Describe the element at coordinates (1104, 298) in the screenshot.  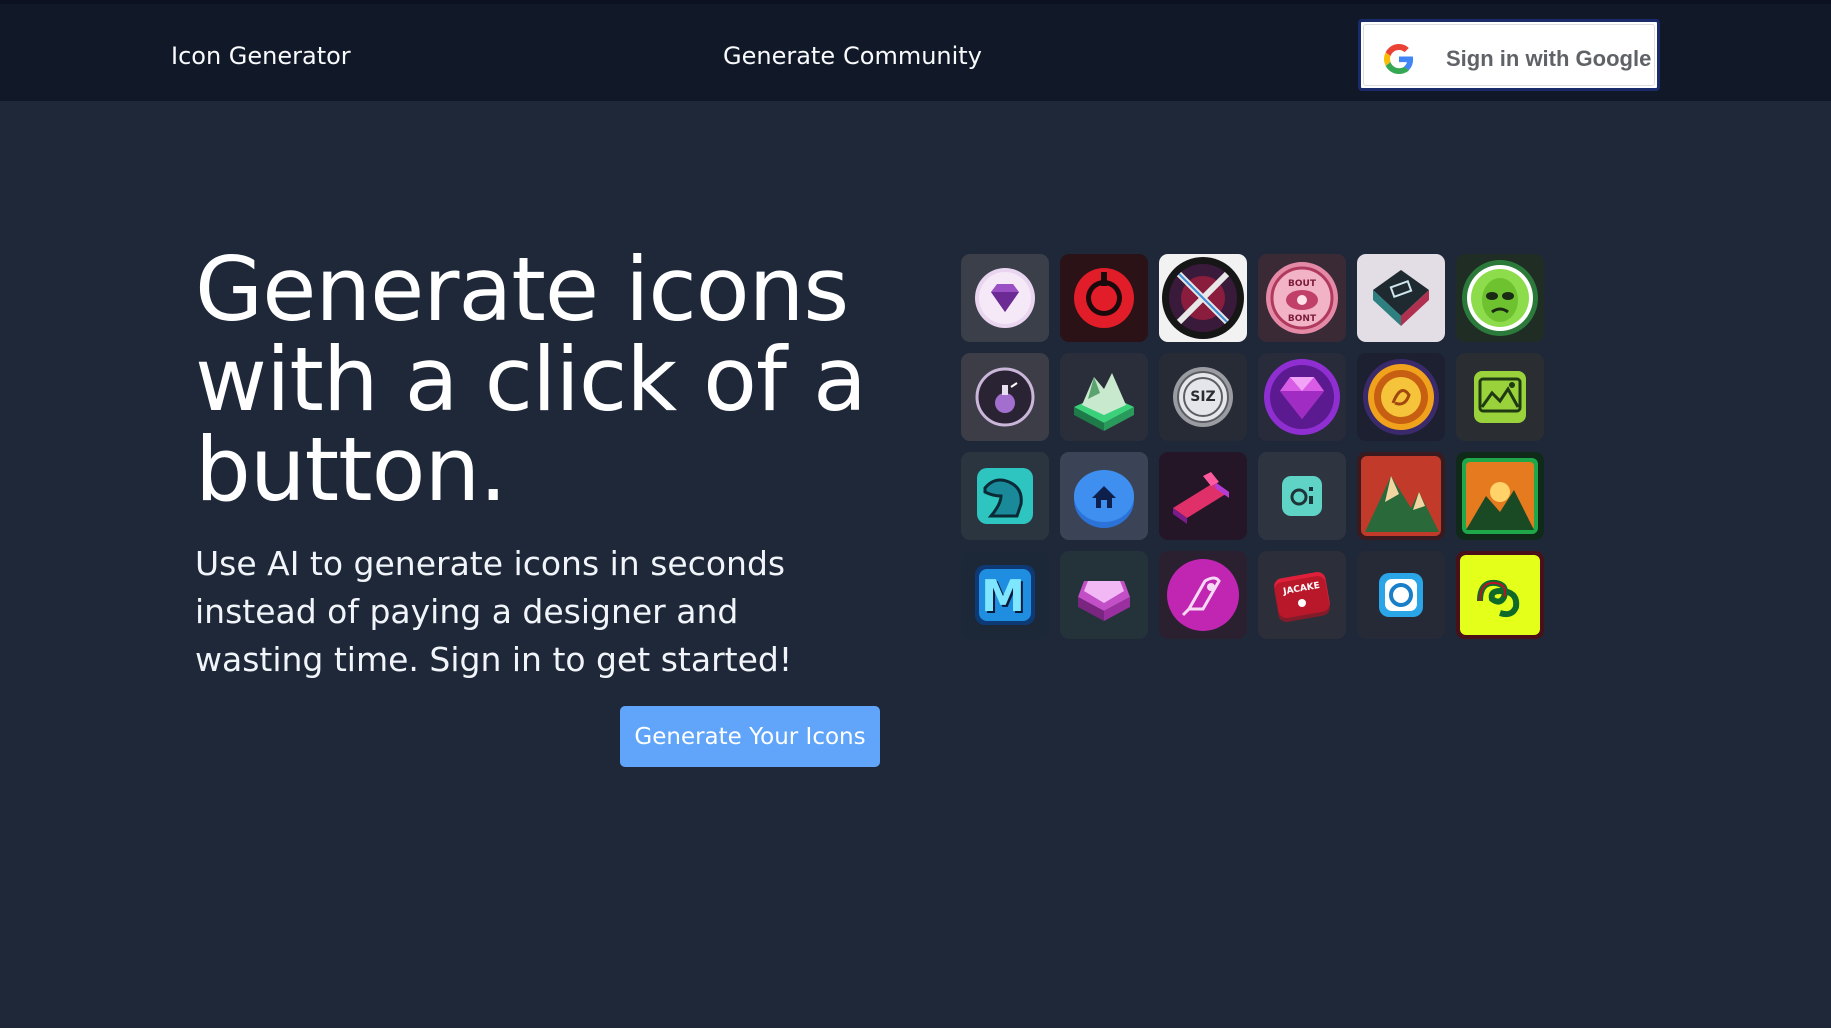
I see `red-power-ring-icon` at that location.